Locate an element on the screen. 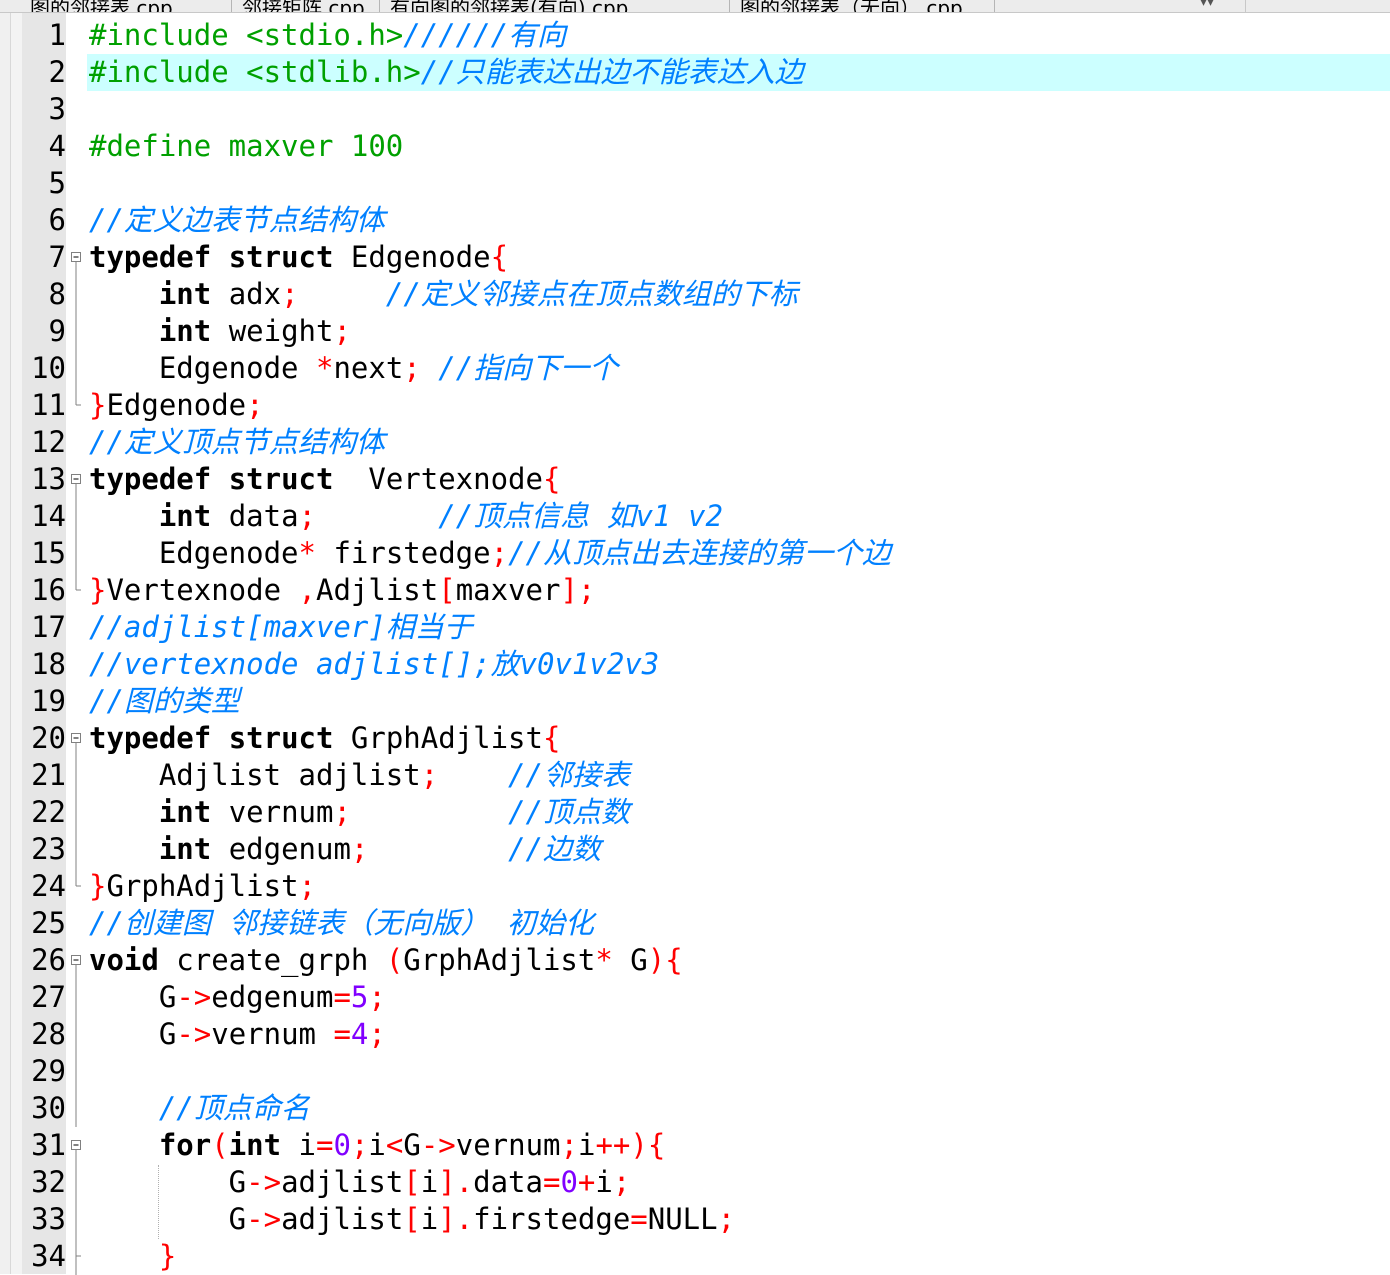  code-line: 2 #include <stdlib.h>//只能表达出边不能表达入边 is located at coordinates (695, 72).